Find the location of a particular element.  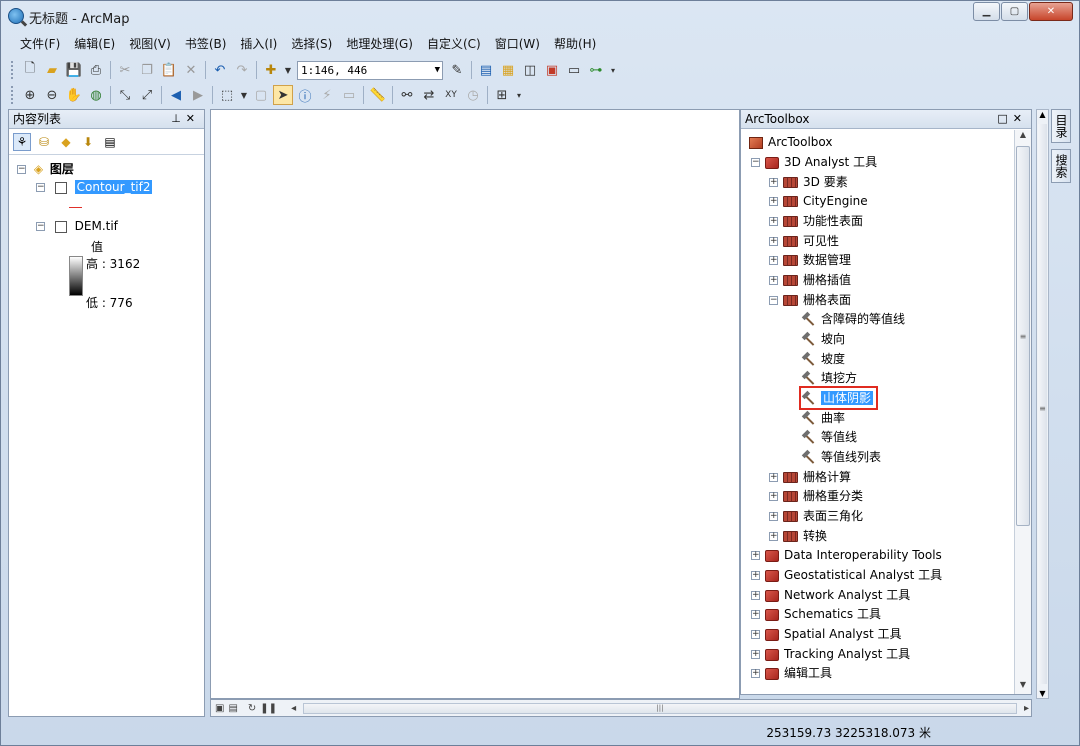

scroll-right-icon: ▸ is located at coordinates (1026, 708).